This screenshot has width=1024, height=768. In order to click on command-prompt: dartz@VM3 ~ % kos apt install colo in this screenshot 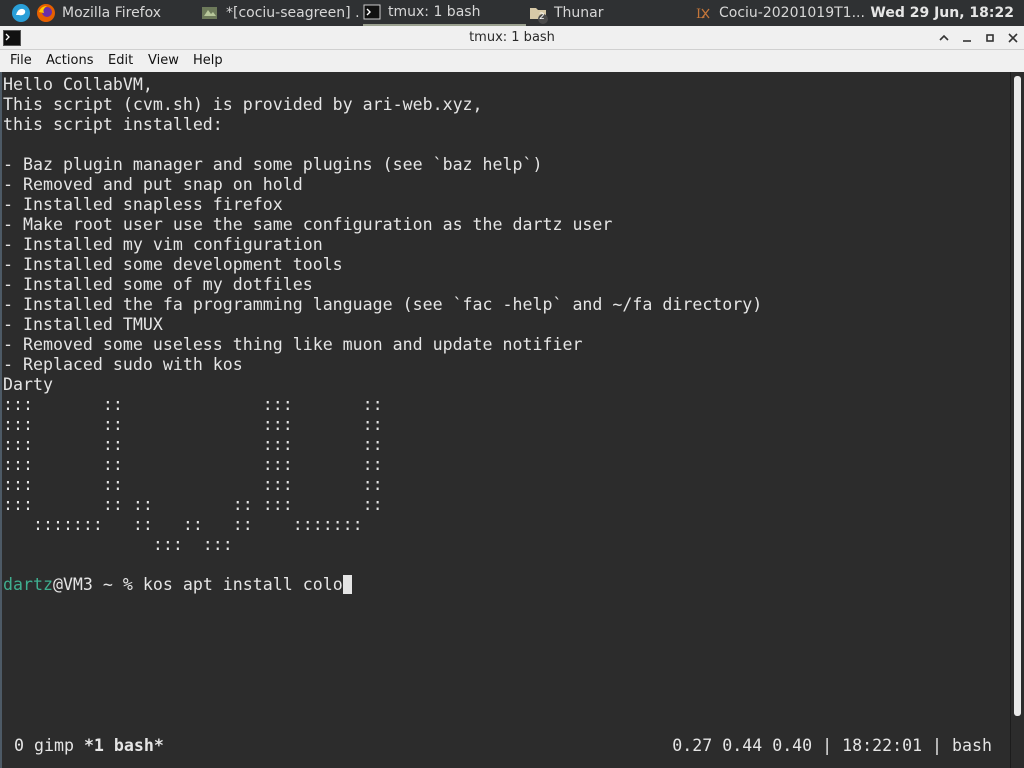, I will do `click(177, 585)`.